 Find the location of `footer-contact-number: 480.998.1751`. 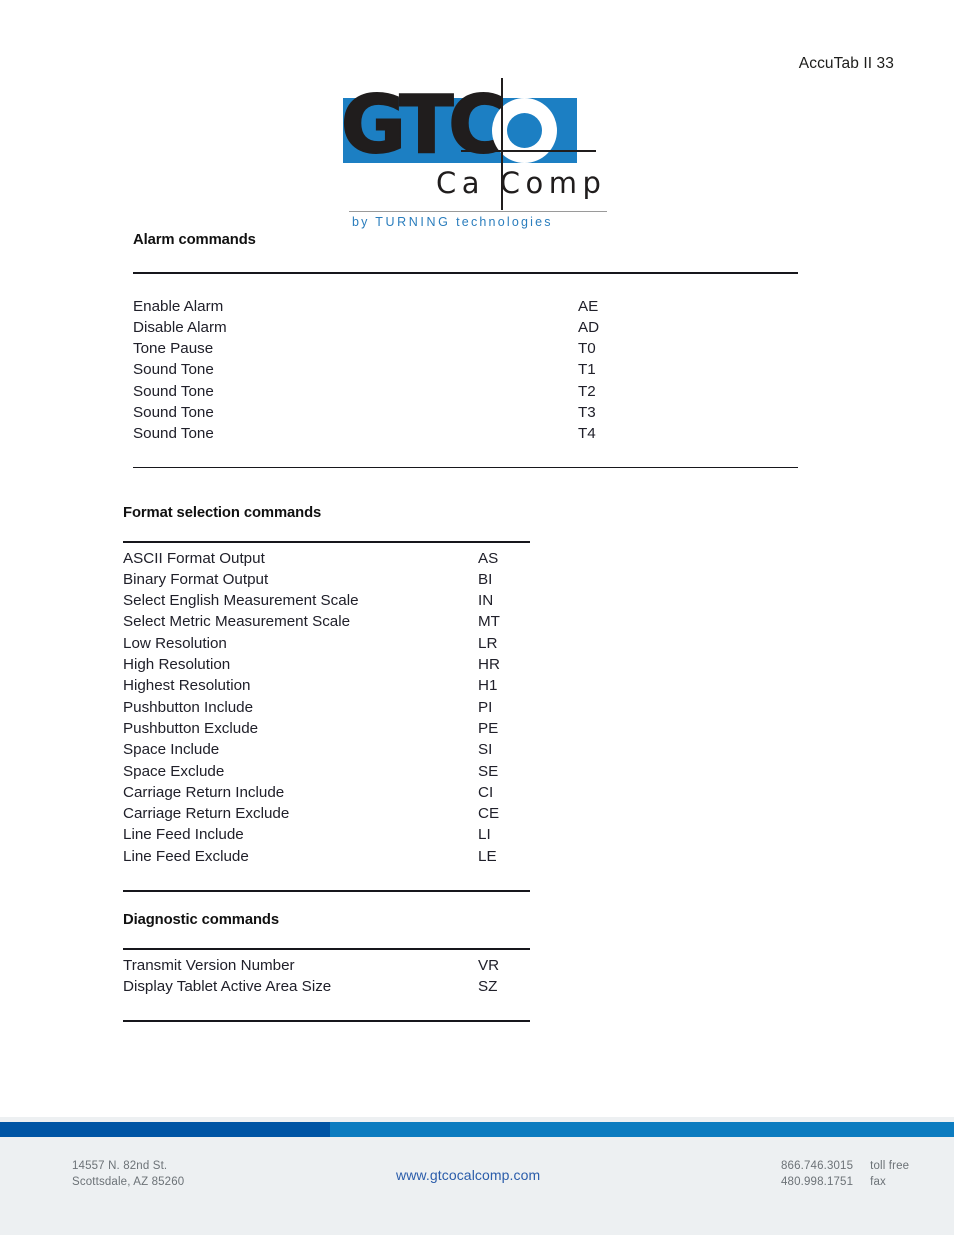

footer-contact-number: 480.998.1751 is located at coordinates (817, 1181).